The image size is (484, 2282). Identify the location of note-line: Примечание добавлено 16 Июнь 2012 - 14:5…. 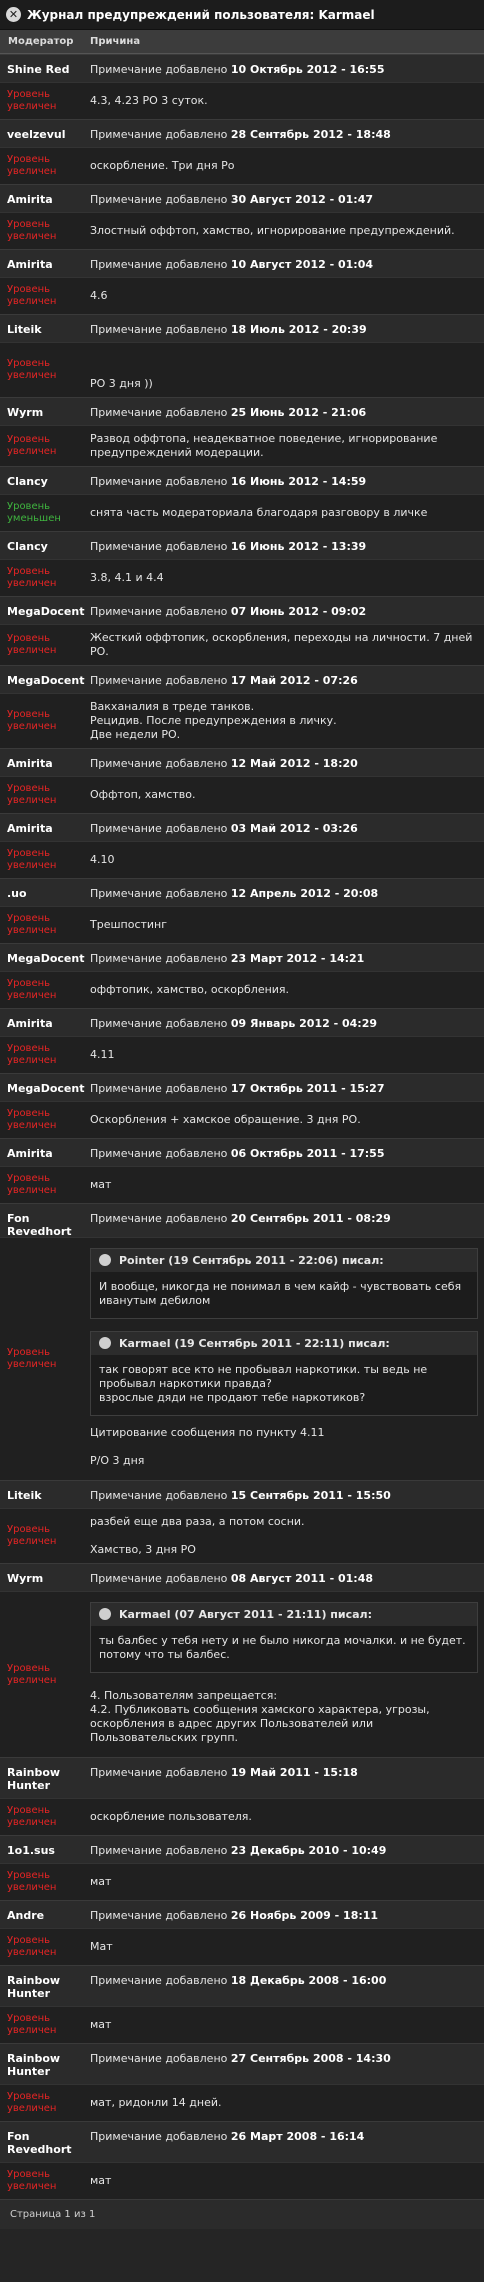
(286, 480).